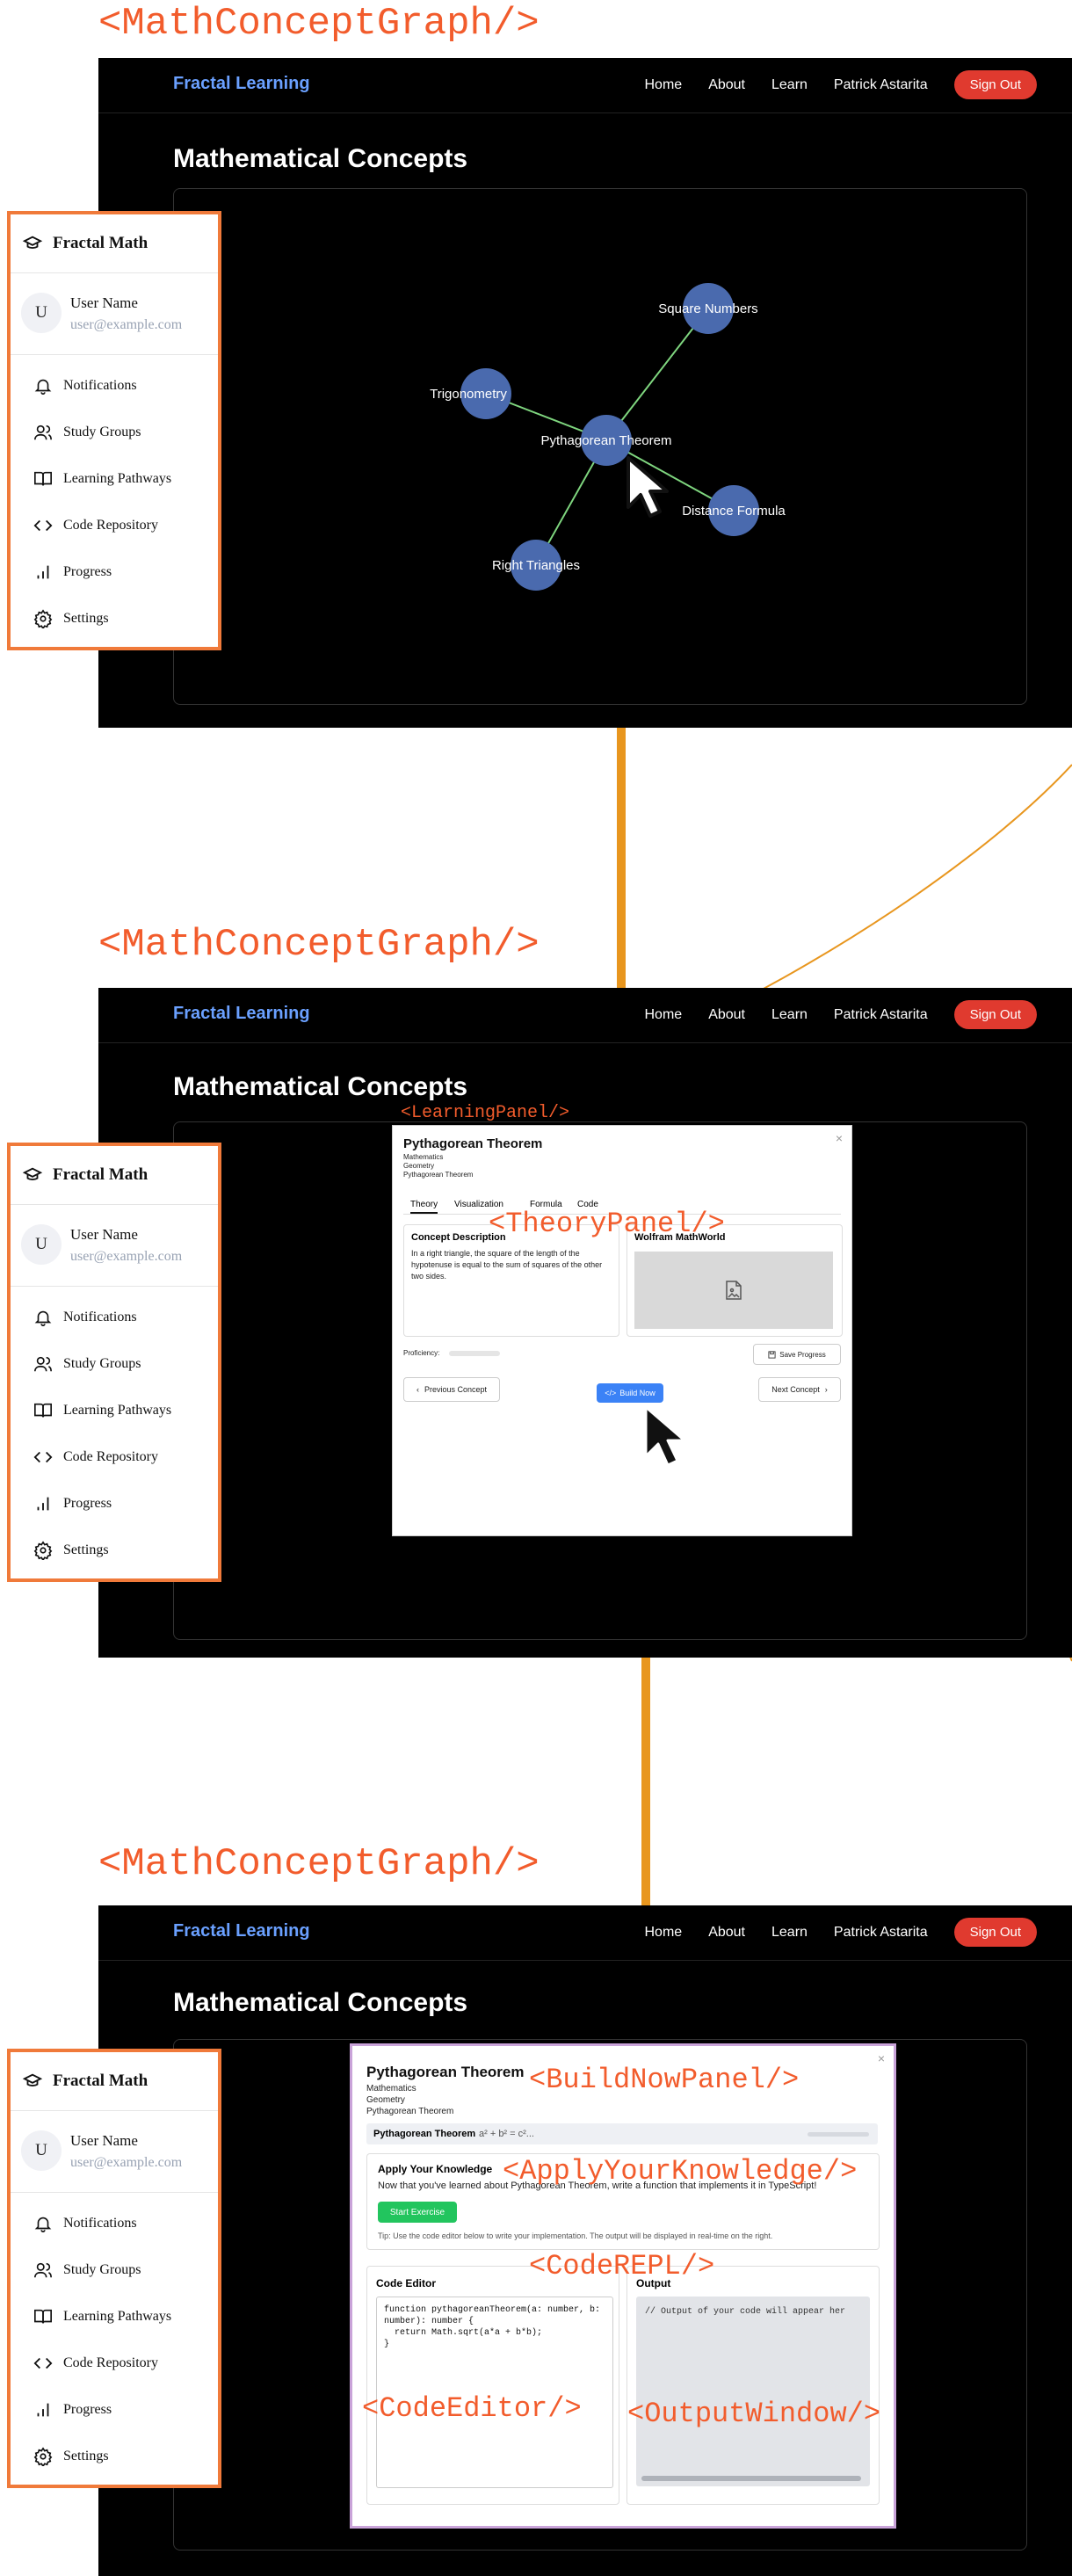  I want to click on sidebar-item-label: Notifications, so click(100, 2223).